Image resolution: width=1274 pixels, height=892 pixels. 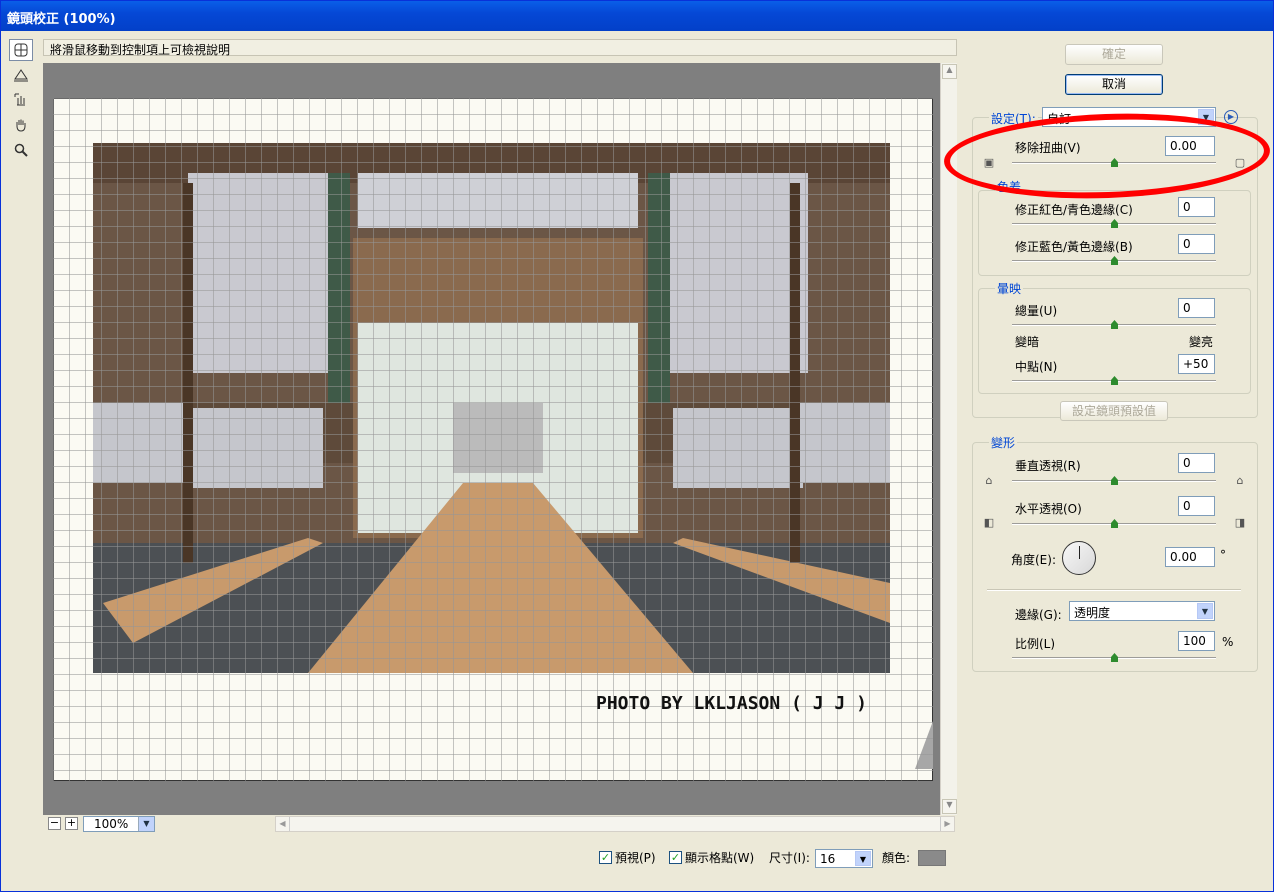 I want to click on horizontal-perspective-minus-icon: ◧, so click(x=989, y=522).